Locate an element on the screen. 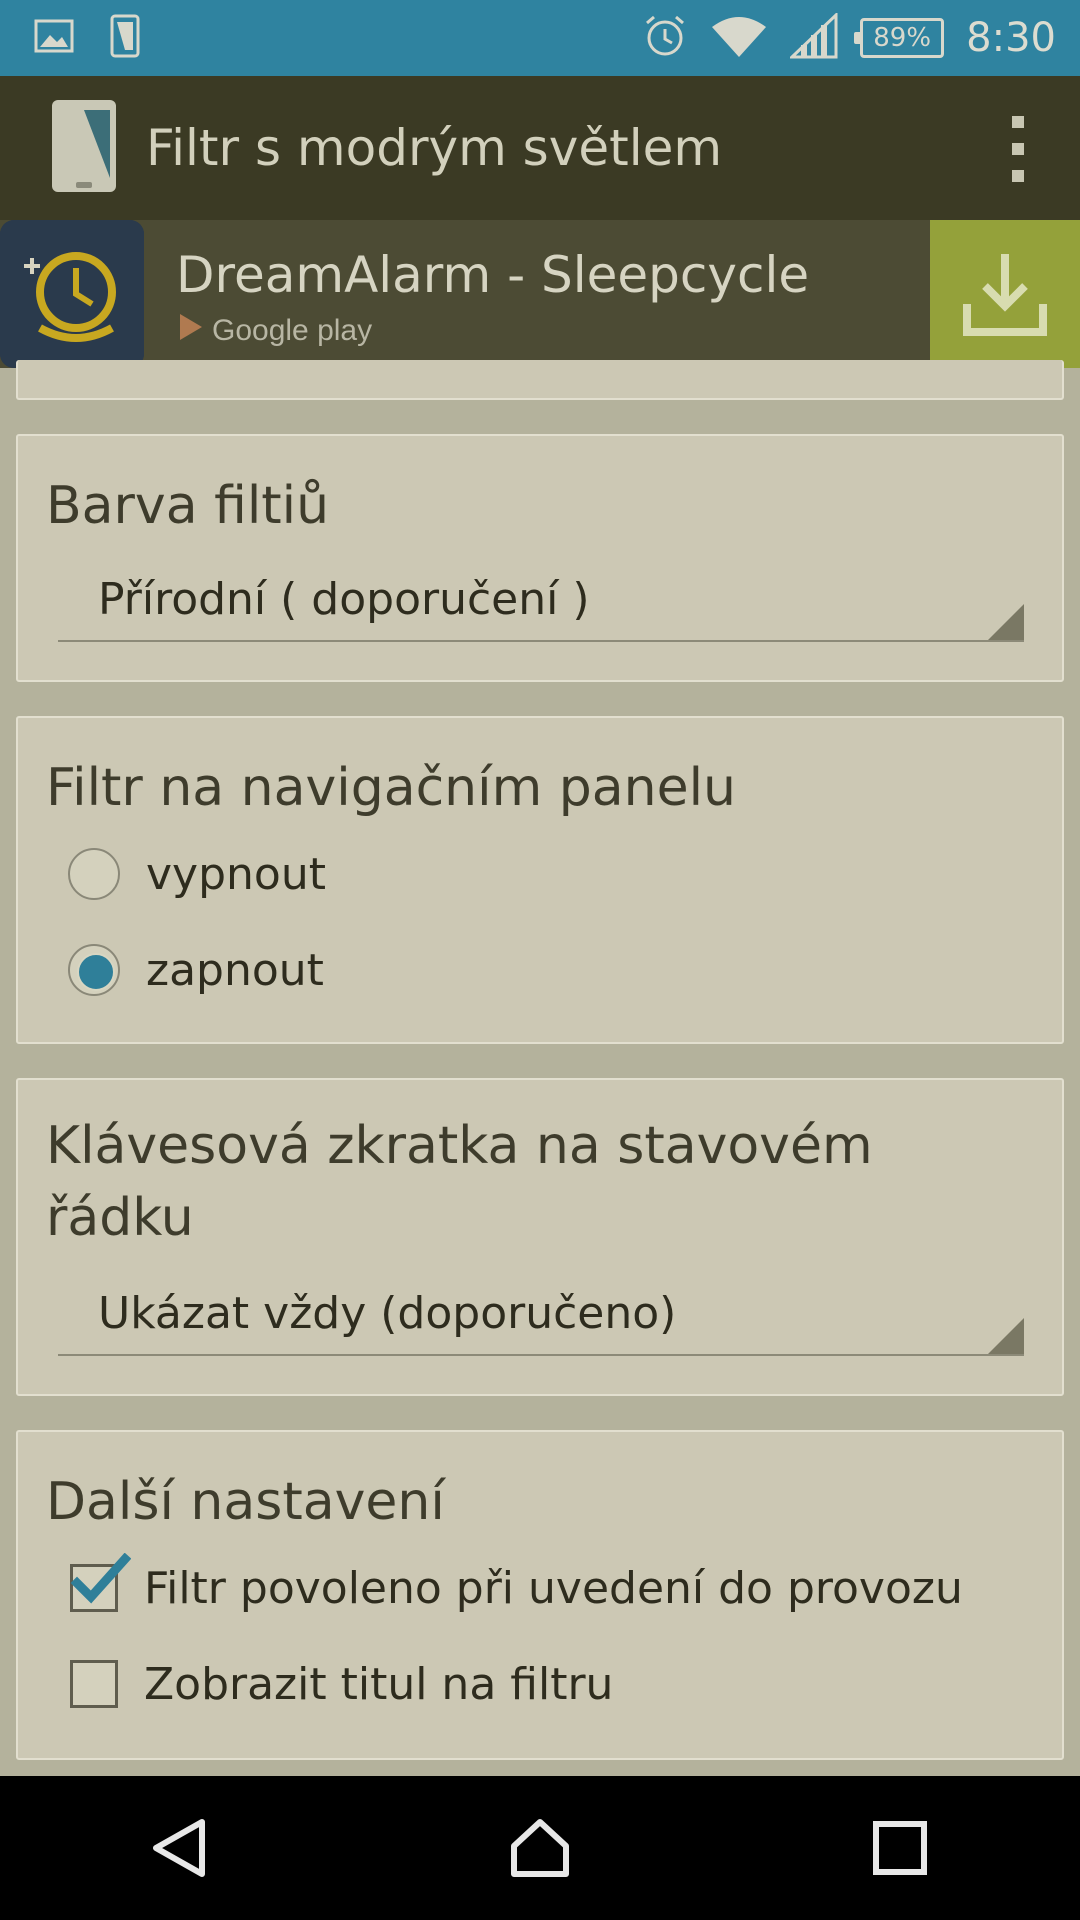 This screenshot has height=1920, width=1080. shortcut-title: Klávesová zkratka na stavovém řádku is located at coordinates (459, 1182).